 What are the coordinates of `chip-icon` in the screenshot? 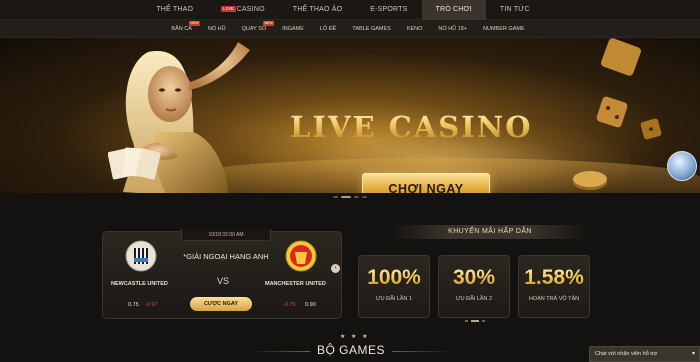 It's located at (590, 180).